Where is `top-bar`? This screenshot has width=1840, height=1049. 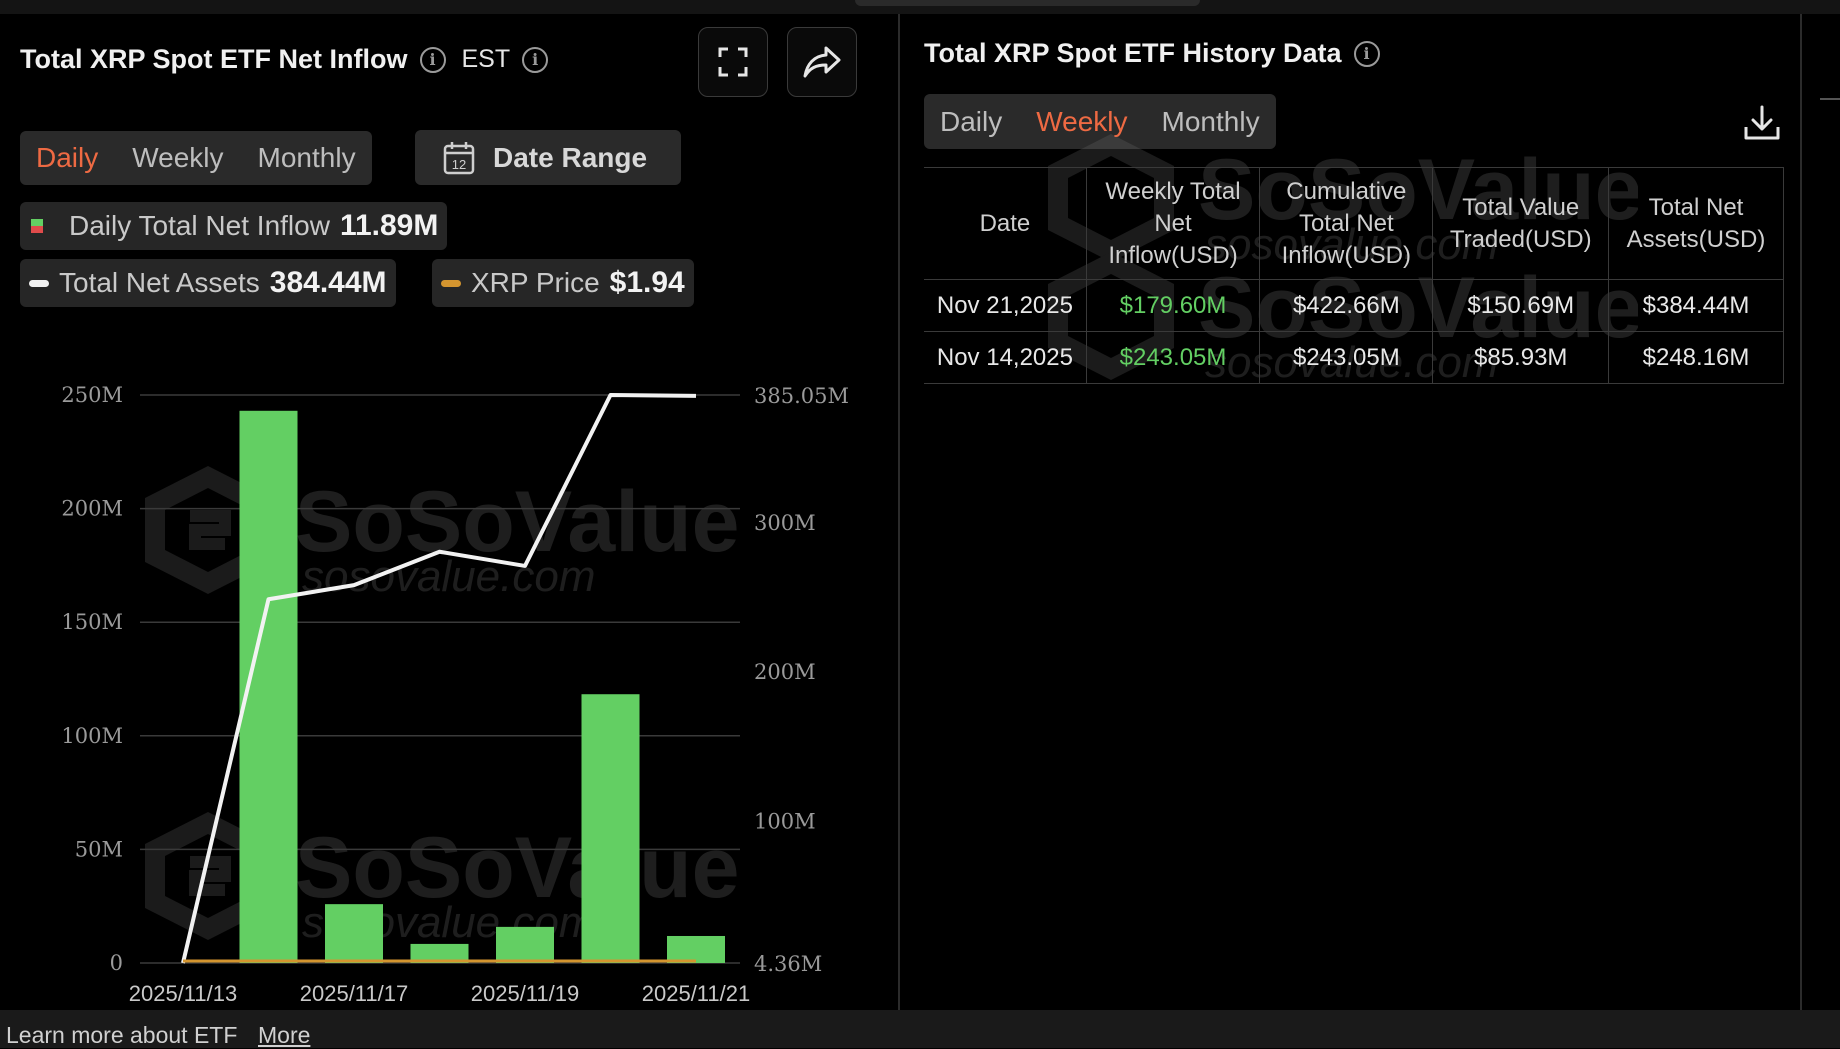 top-bar is located at coordinates (920, 7).